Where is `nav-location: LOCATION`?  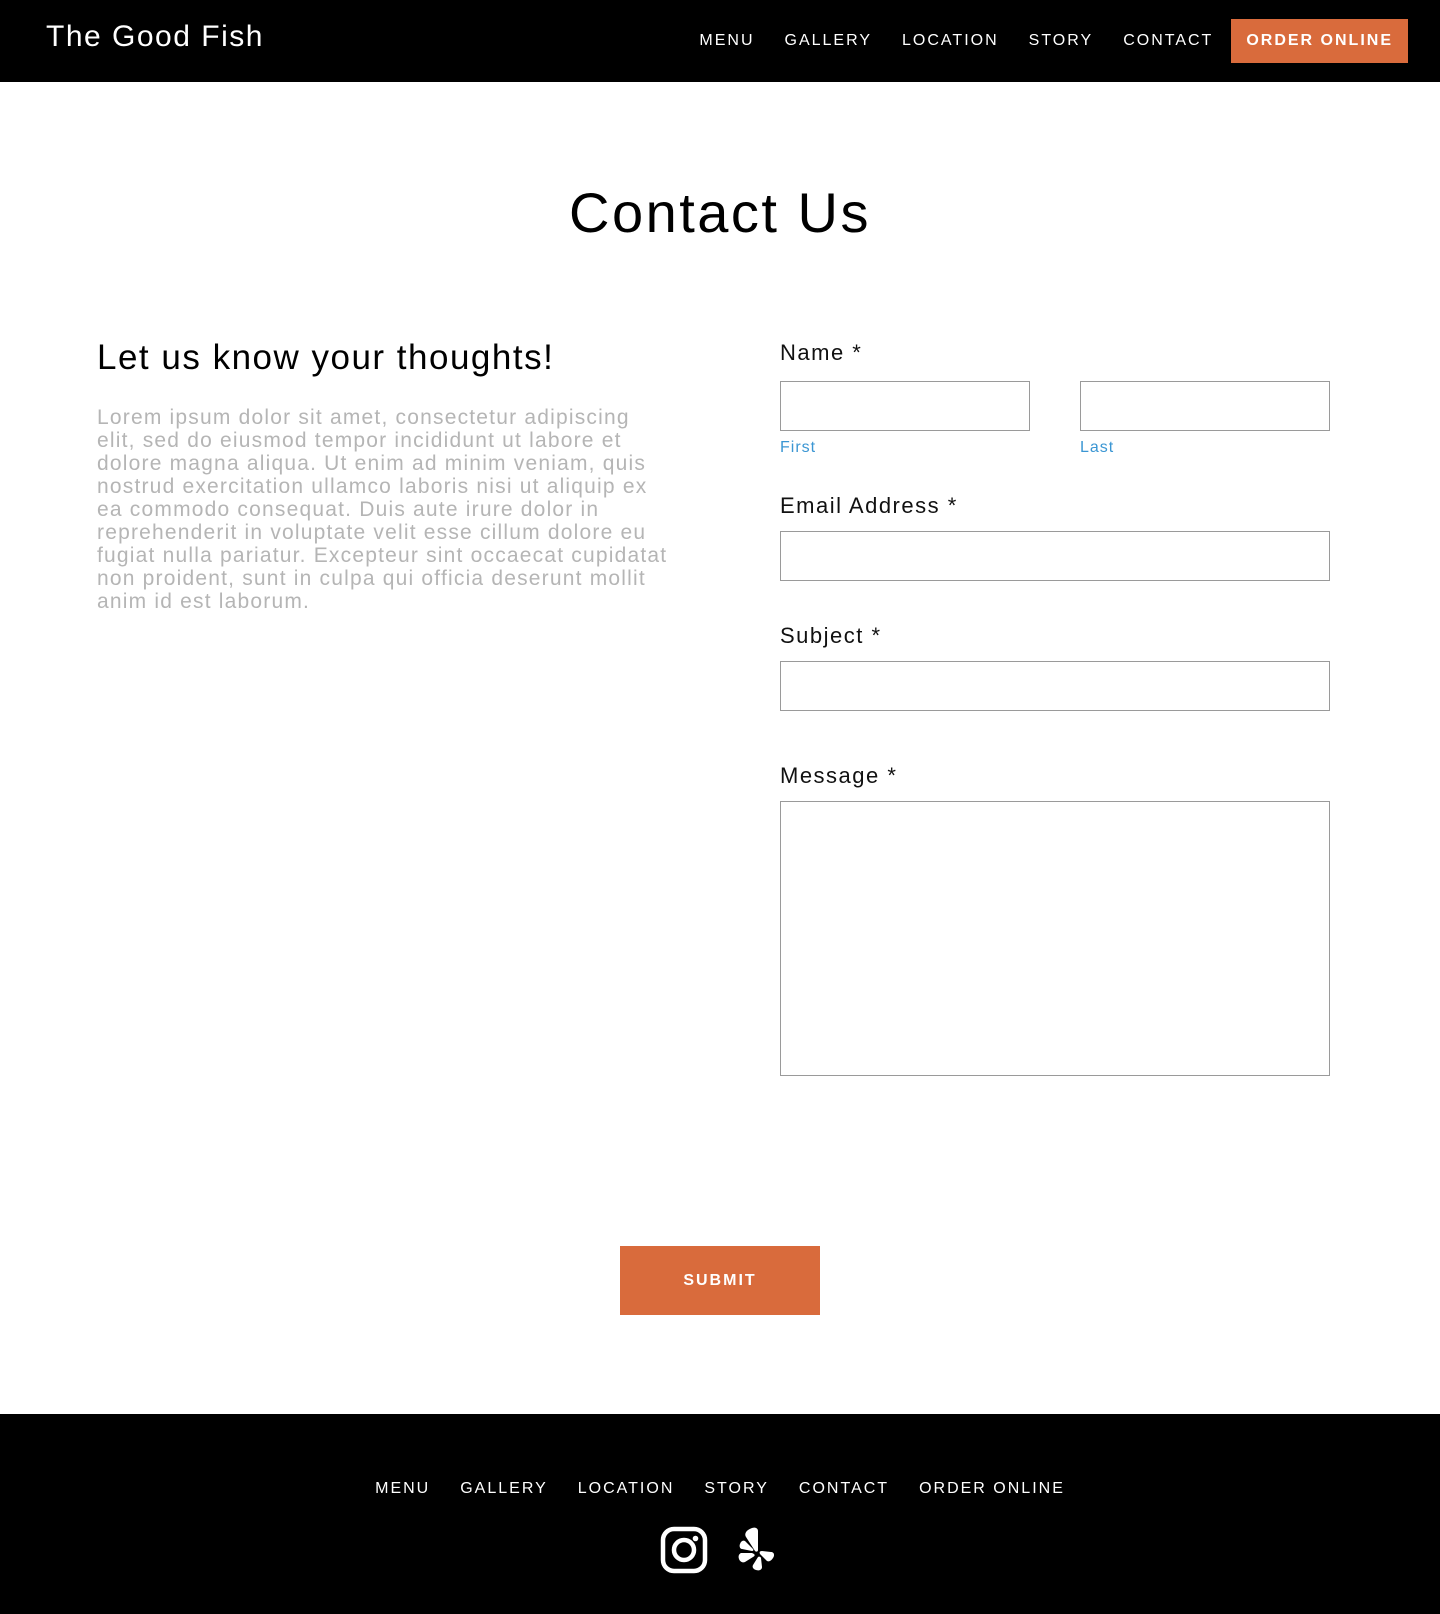 nav-location: LOCATION is located at coordinates (950, 41).